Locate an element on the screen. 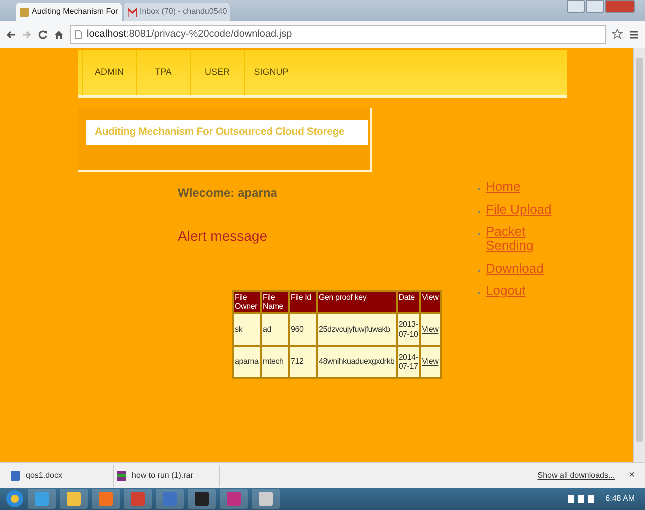  mail-icon is located at coordinates (132, 12).